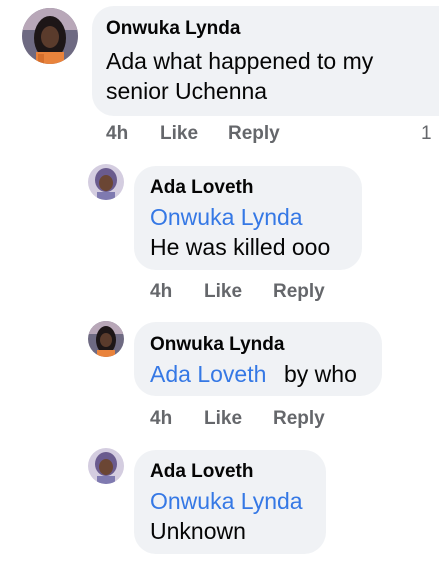 The image size is (439, 564). What do you see at coordinates (240, 247) in the screenshot?
I see `comment-text: He was killed ooo` at bounding box center [240, 247].